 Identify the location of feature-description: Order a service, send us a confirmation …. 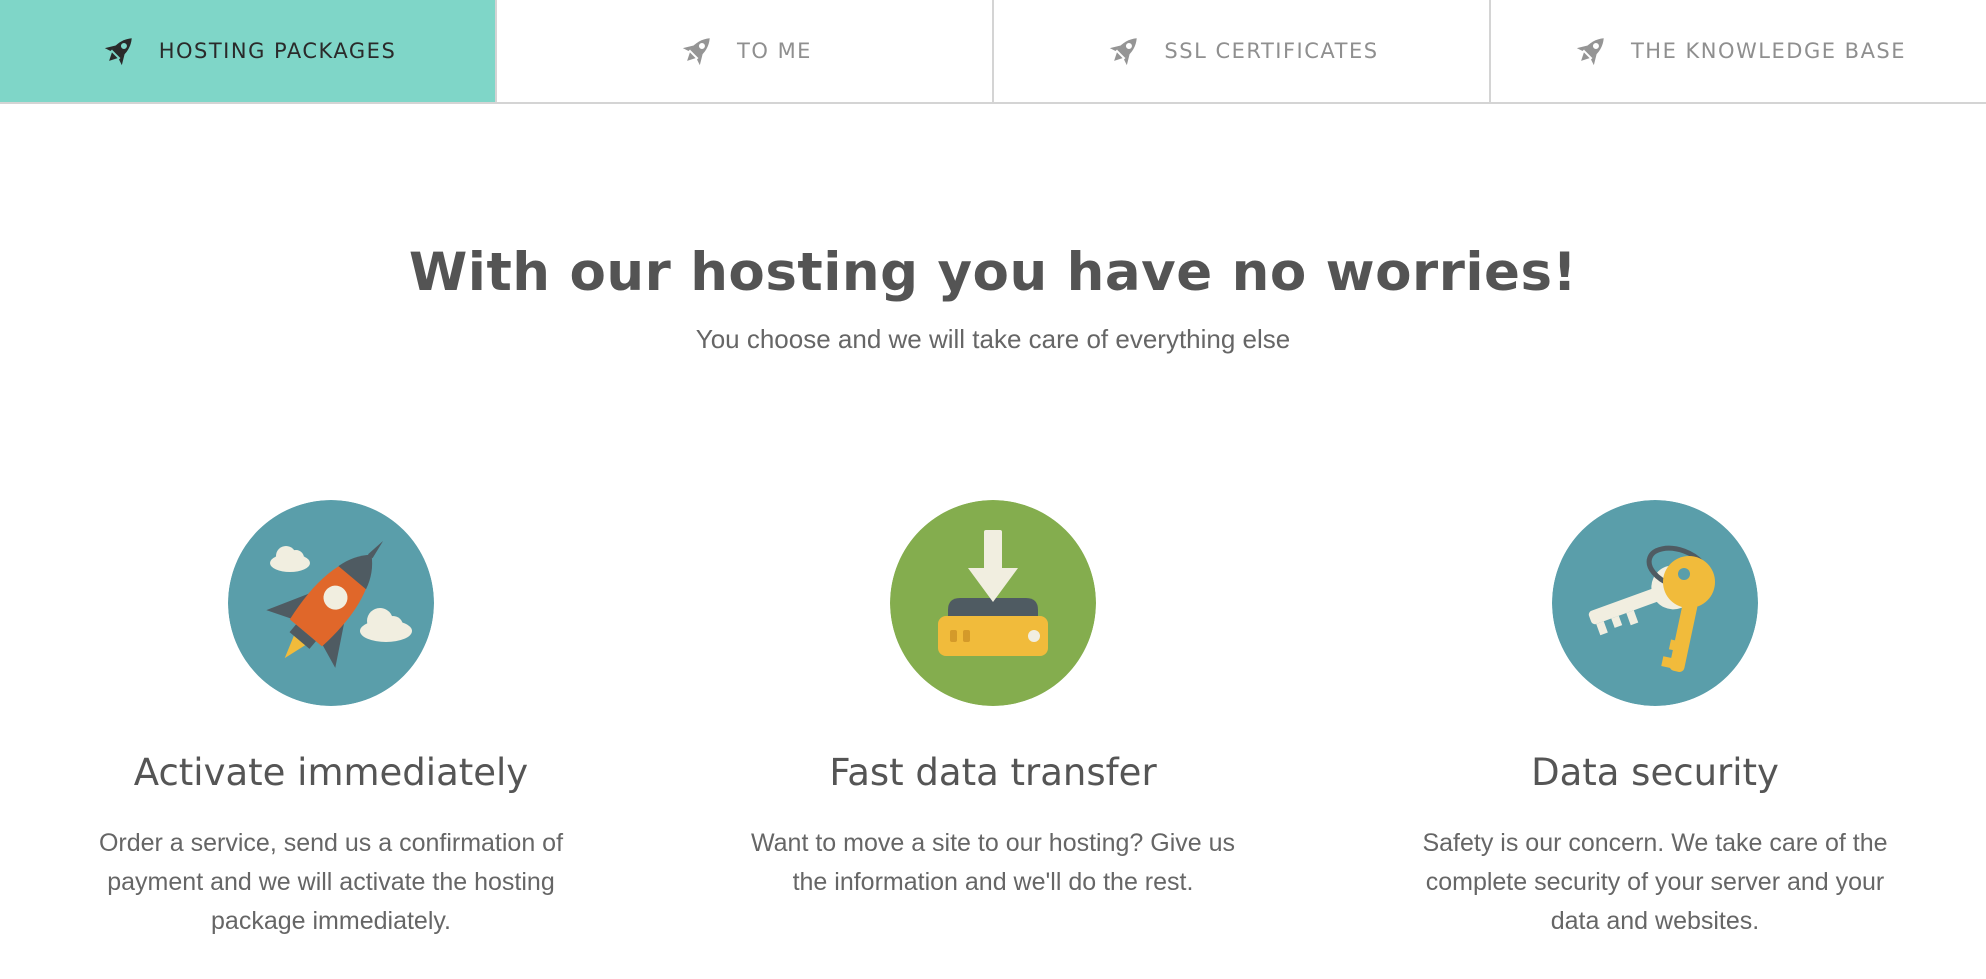
(331, 882).